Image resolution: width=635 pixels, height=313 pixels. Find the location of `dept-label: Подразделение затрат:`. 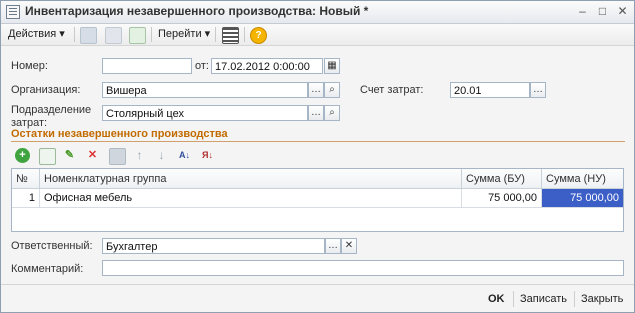

dept-label: Подразделение затрат: is located at coordinates (51, 116).